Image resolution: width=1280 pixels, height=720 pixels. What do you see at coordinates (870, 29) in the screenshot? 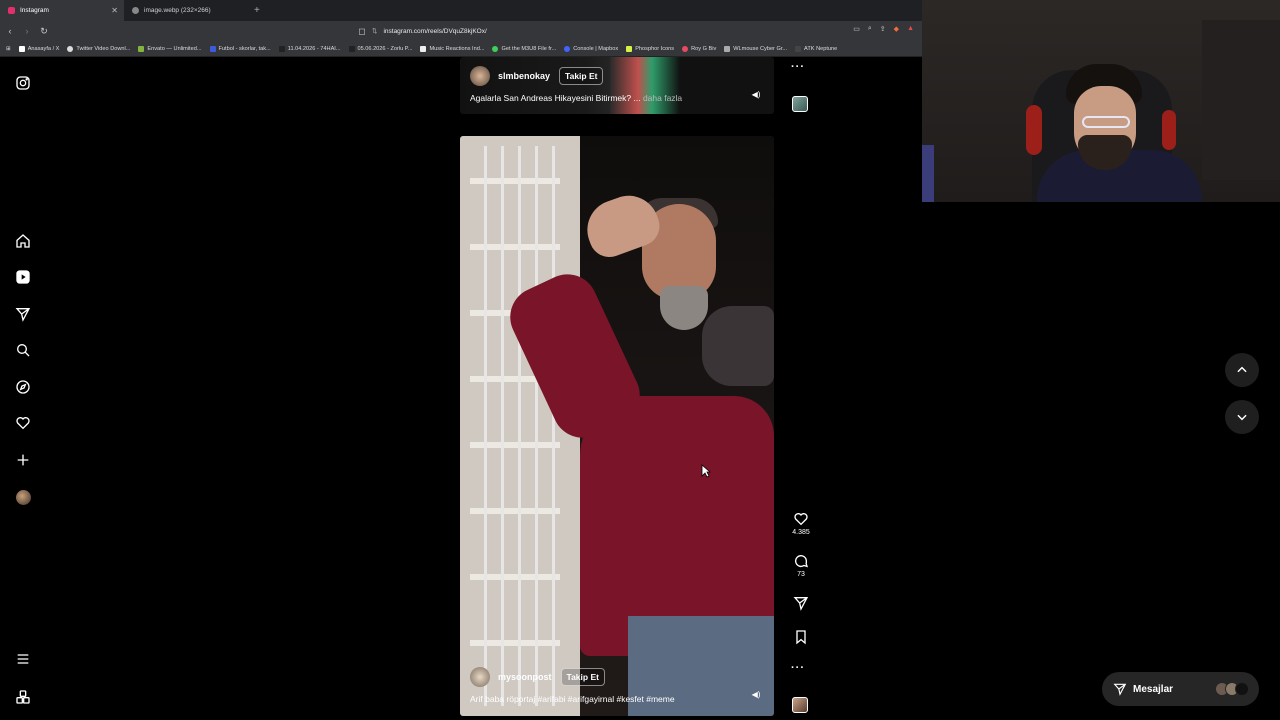
I see `zoom-icon: ⌕` at bounding box center [870, 29].